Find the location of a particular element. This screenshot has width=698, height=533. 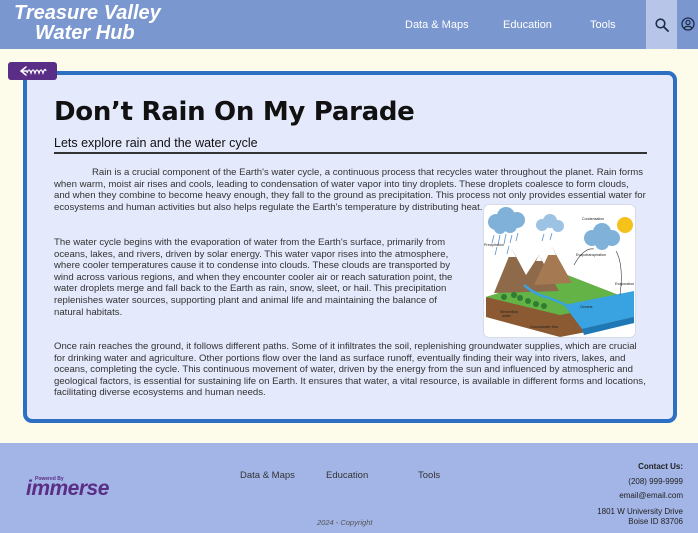

logo-line-2: Water Hub is located at coordinates (85, 33).